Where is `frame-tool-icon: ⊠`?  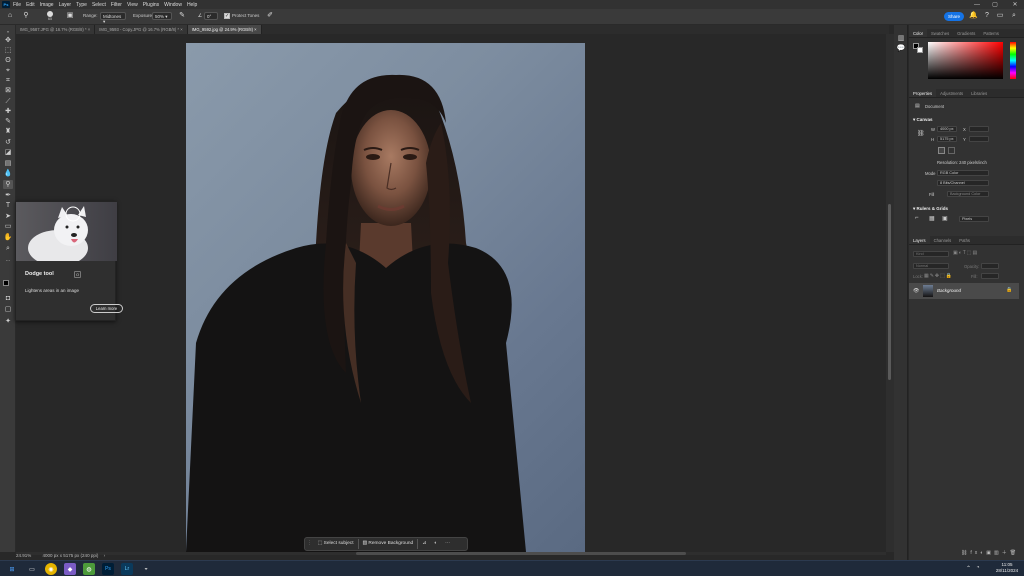 frame-tool-icon: ⊠ is located at coordinates (8, 90).